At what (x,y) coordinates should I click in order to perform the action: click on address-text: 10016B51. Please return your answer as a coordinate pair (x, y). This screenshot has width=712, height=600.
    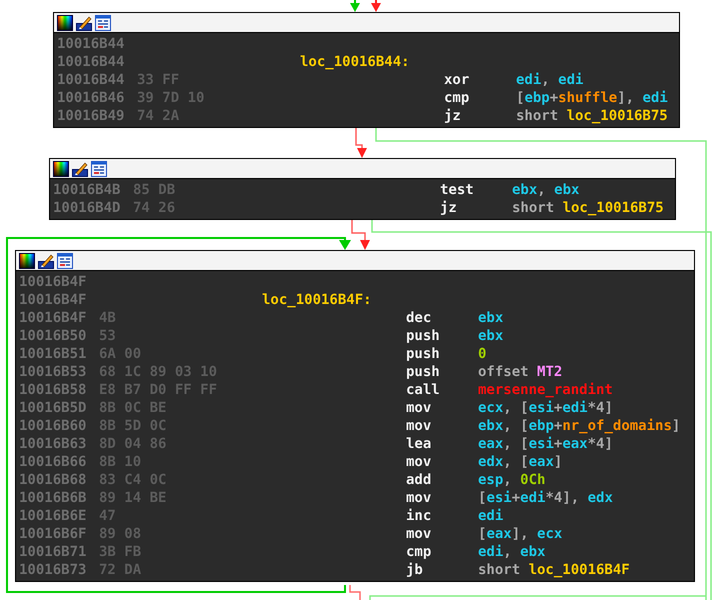
    Looking at the image, I should click on (53, 354).